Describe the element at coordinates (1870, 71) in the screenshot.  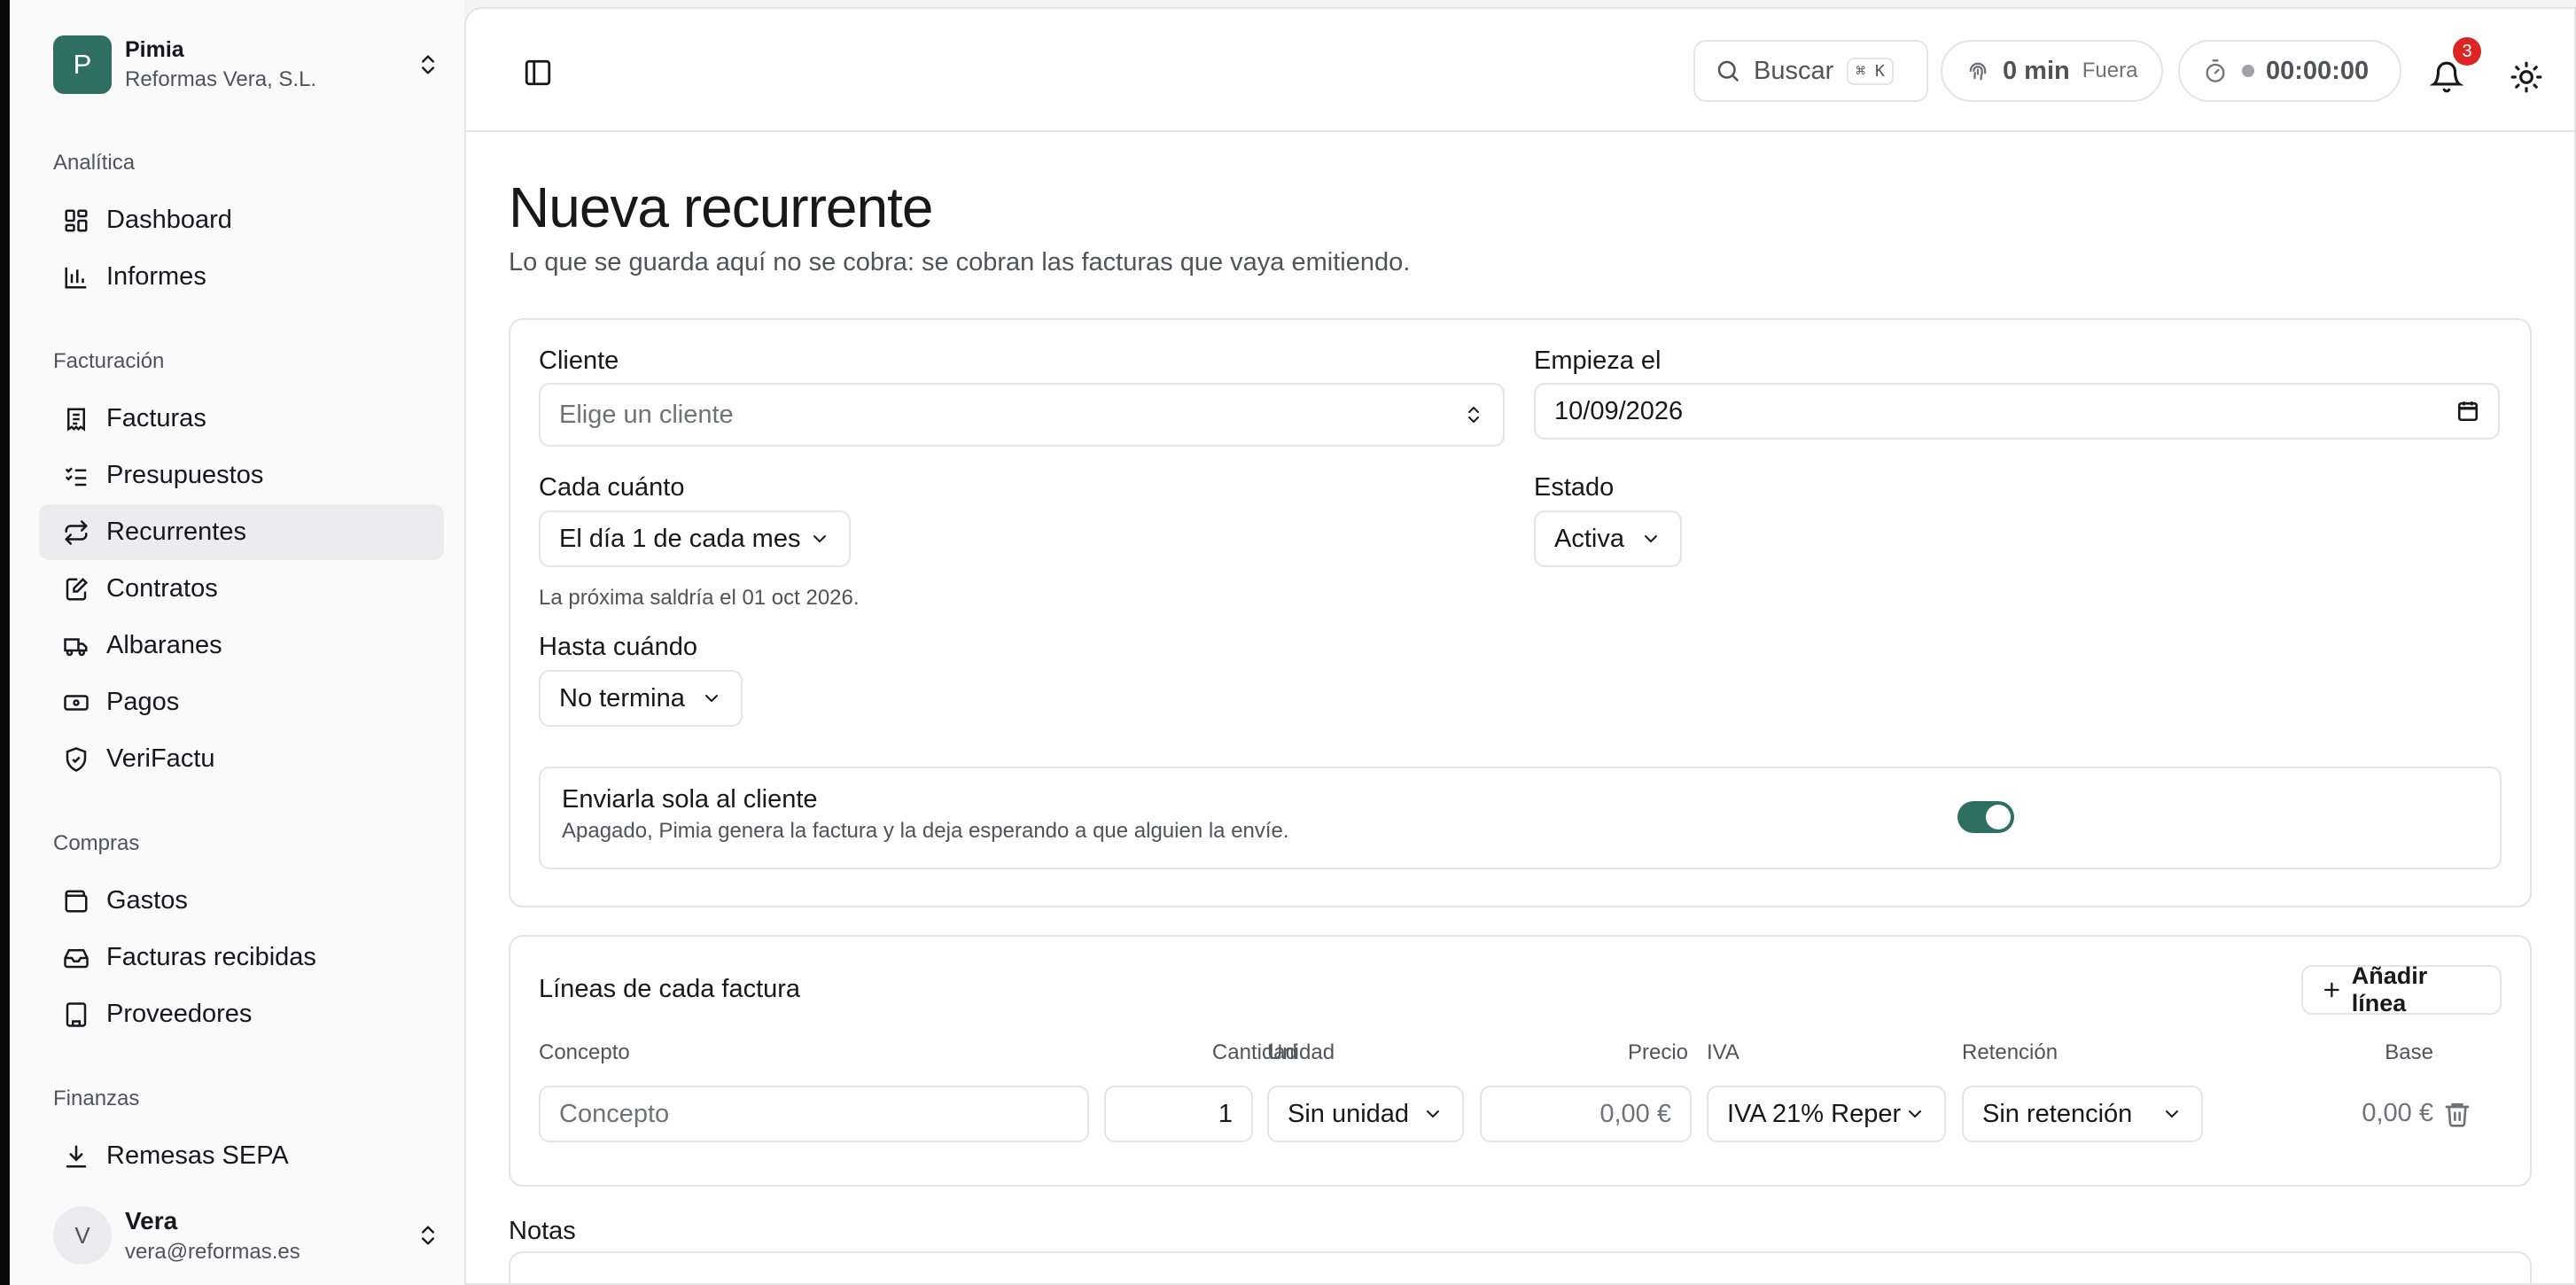
I see `search-shortcut: ⌘ K` at that location.